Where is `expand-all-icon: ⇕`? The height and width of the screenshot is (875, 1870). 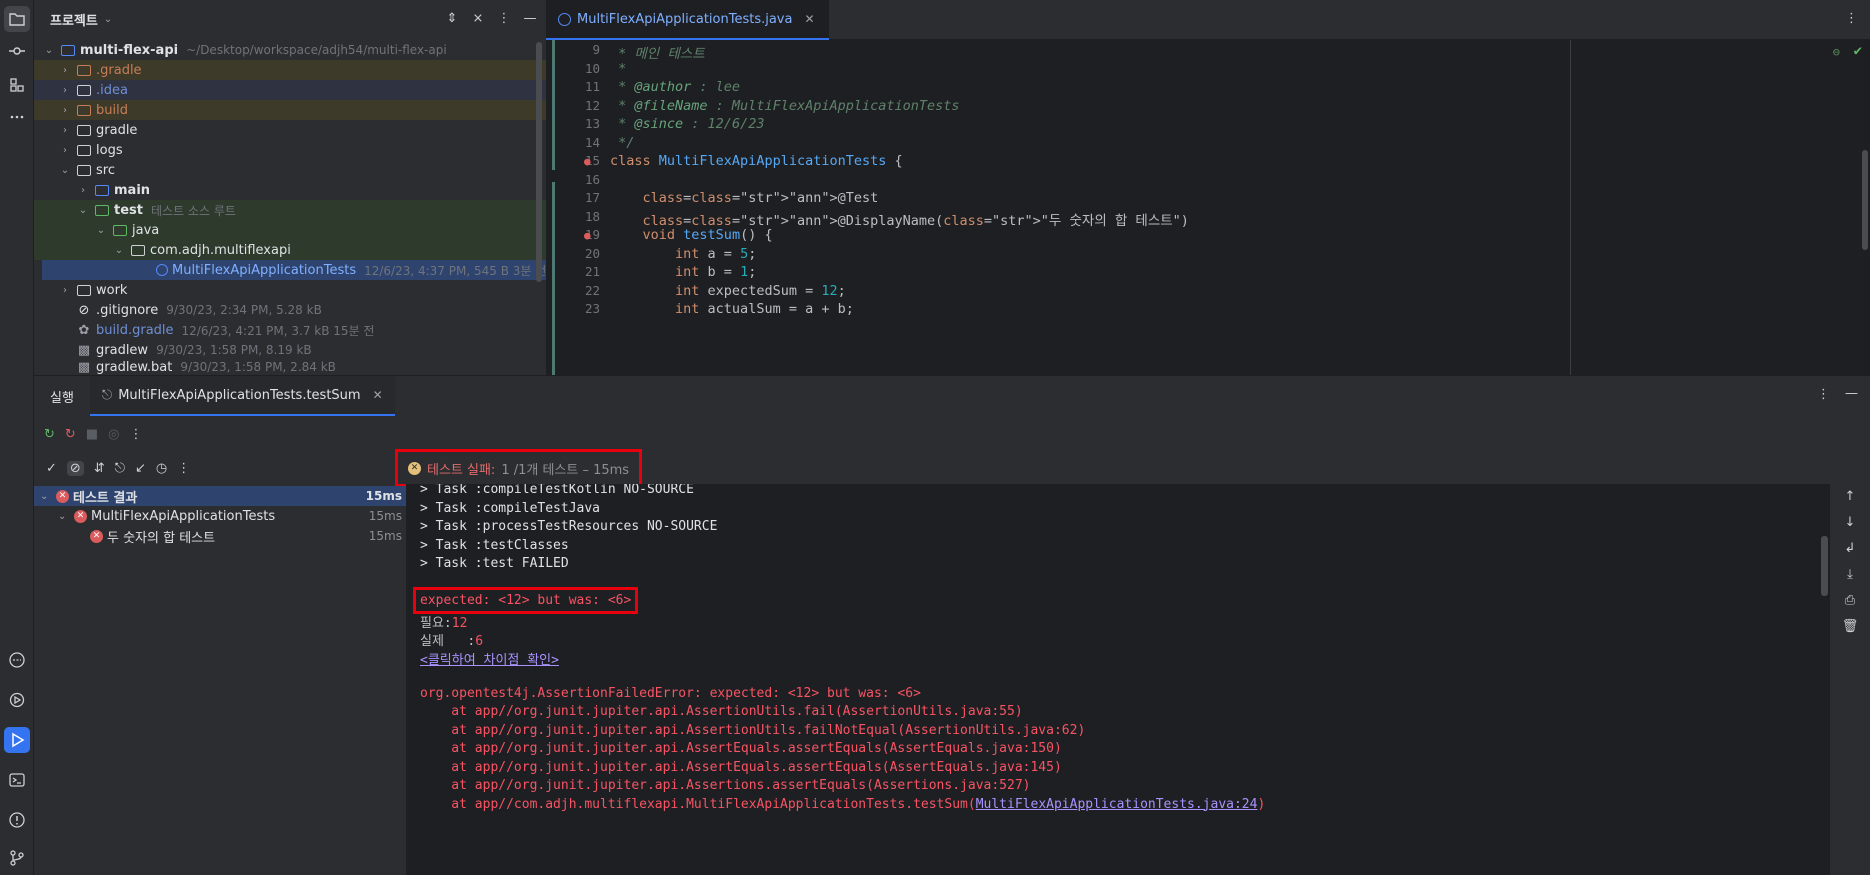
expand-all-icon: ⇕ is located at coordinates (452, 18).